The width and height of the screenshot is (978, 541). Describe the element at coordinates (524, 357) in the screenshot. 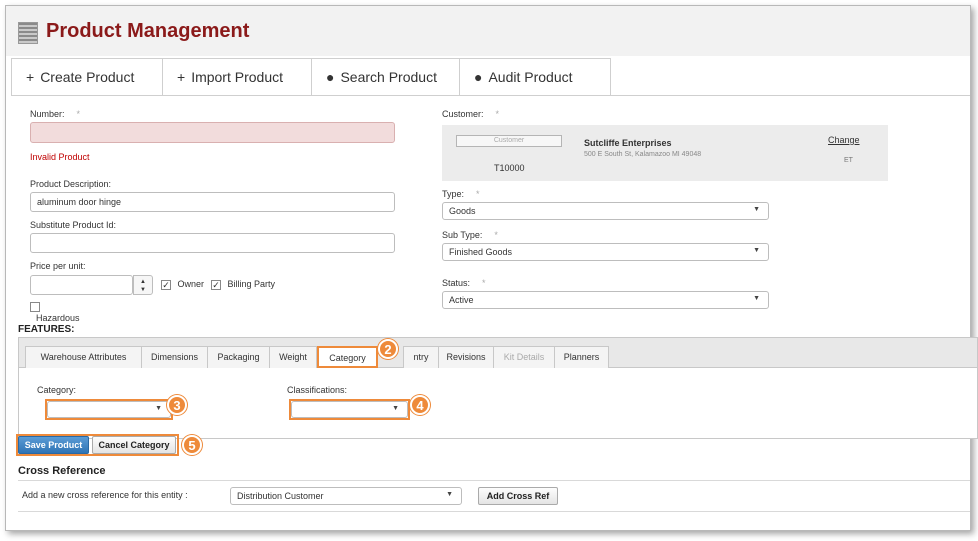

I see `tab-kit-details: Kit Details` at that location.